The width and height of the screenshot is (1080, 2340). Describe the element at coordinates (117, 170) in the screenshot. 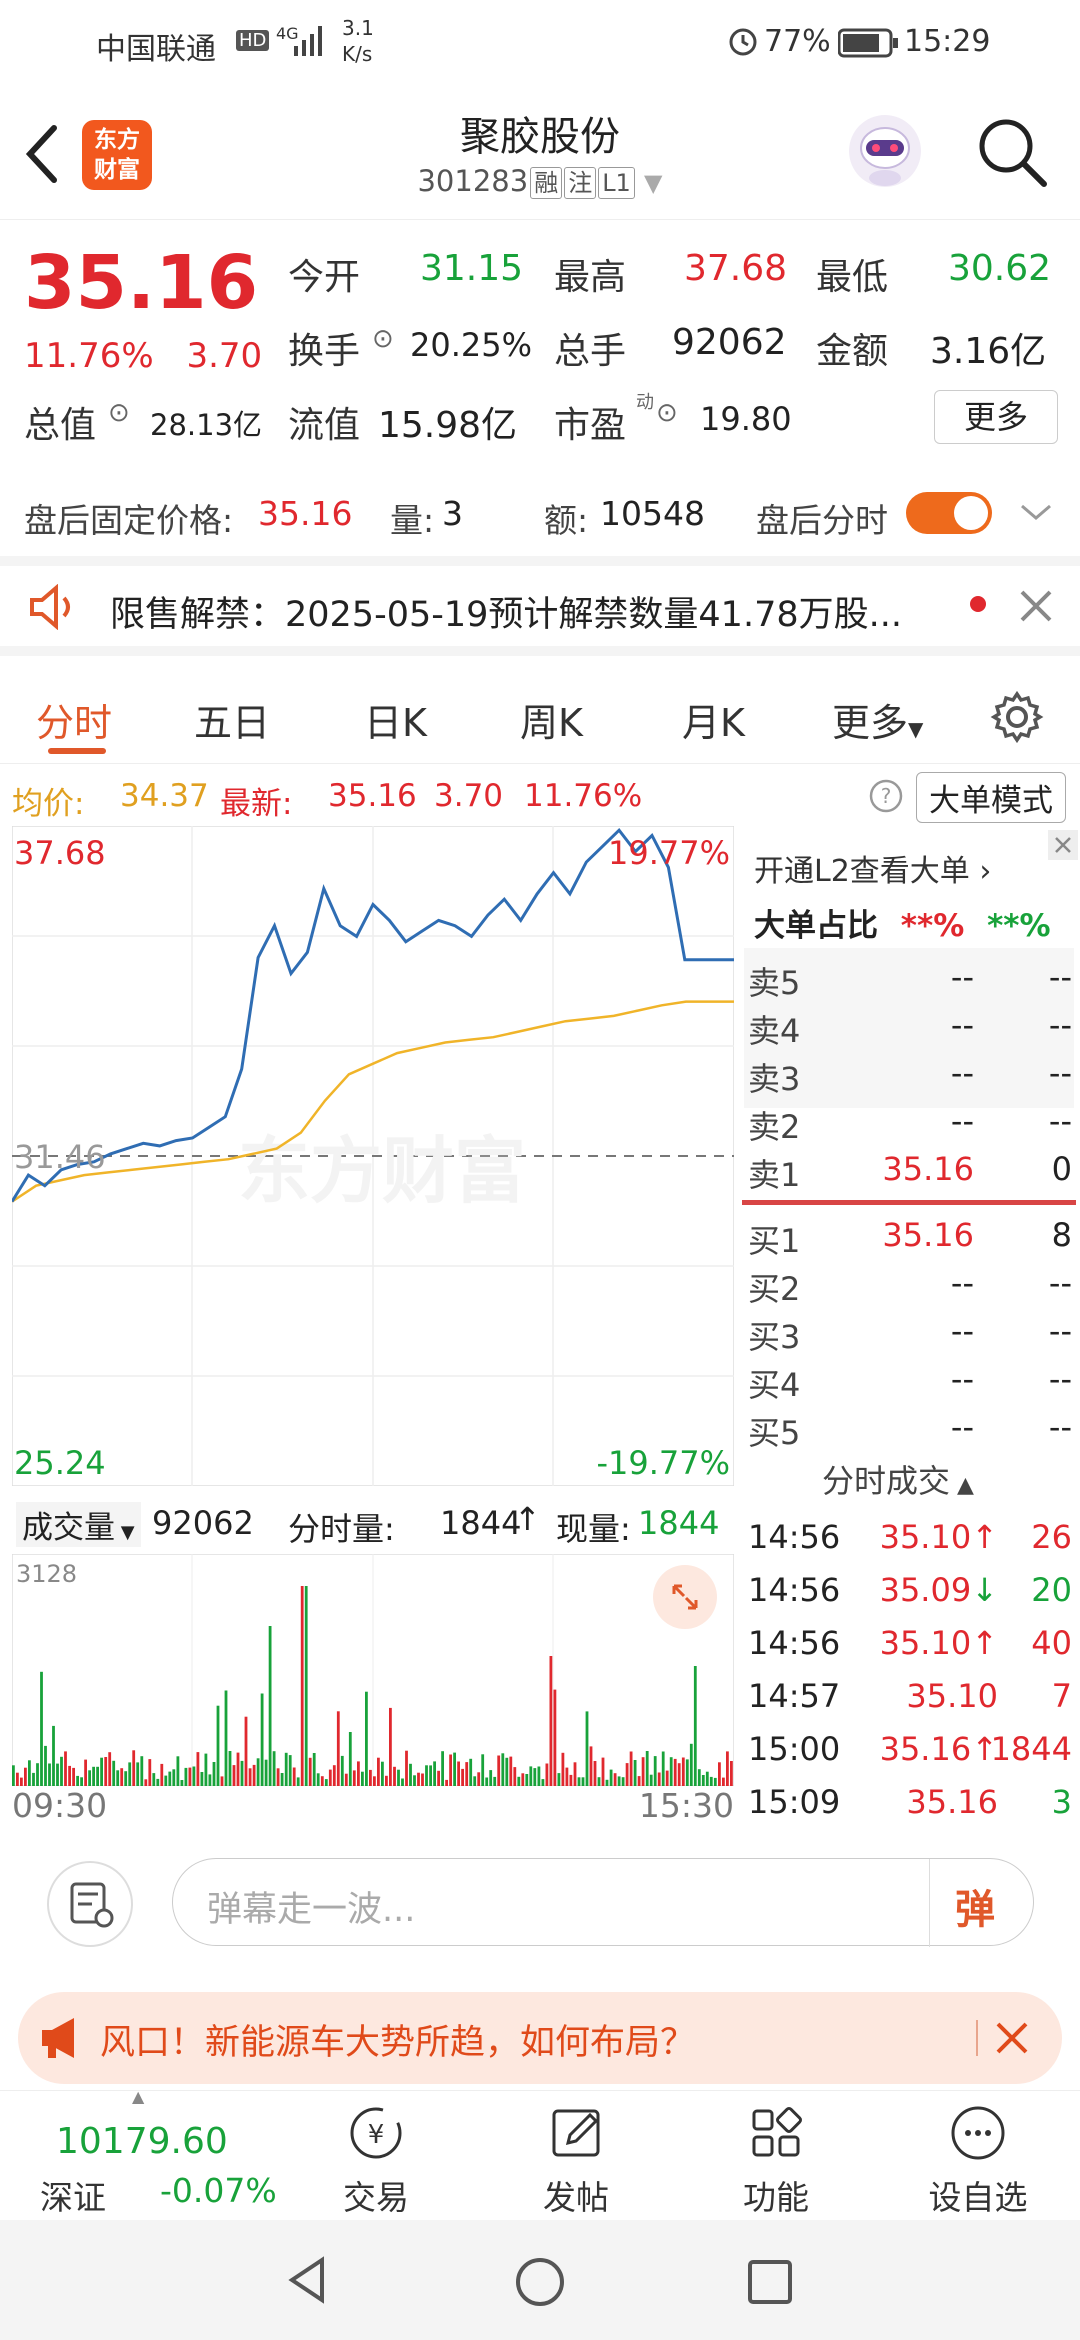

I see `logo-text-bottom: 财富` at that location.